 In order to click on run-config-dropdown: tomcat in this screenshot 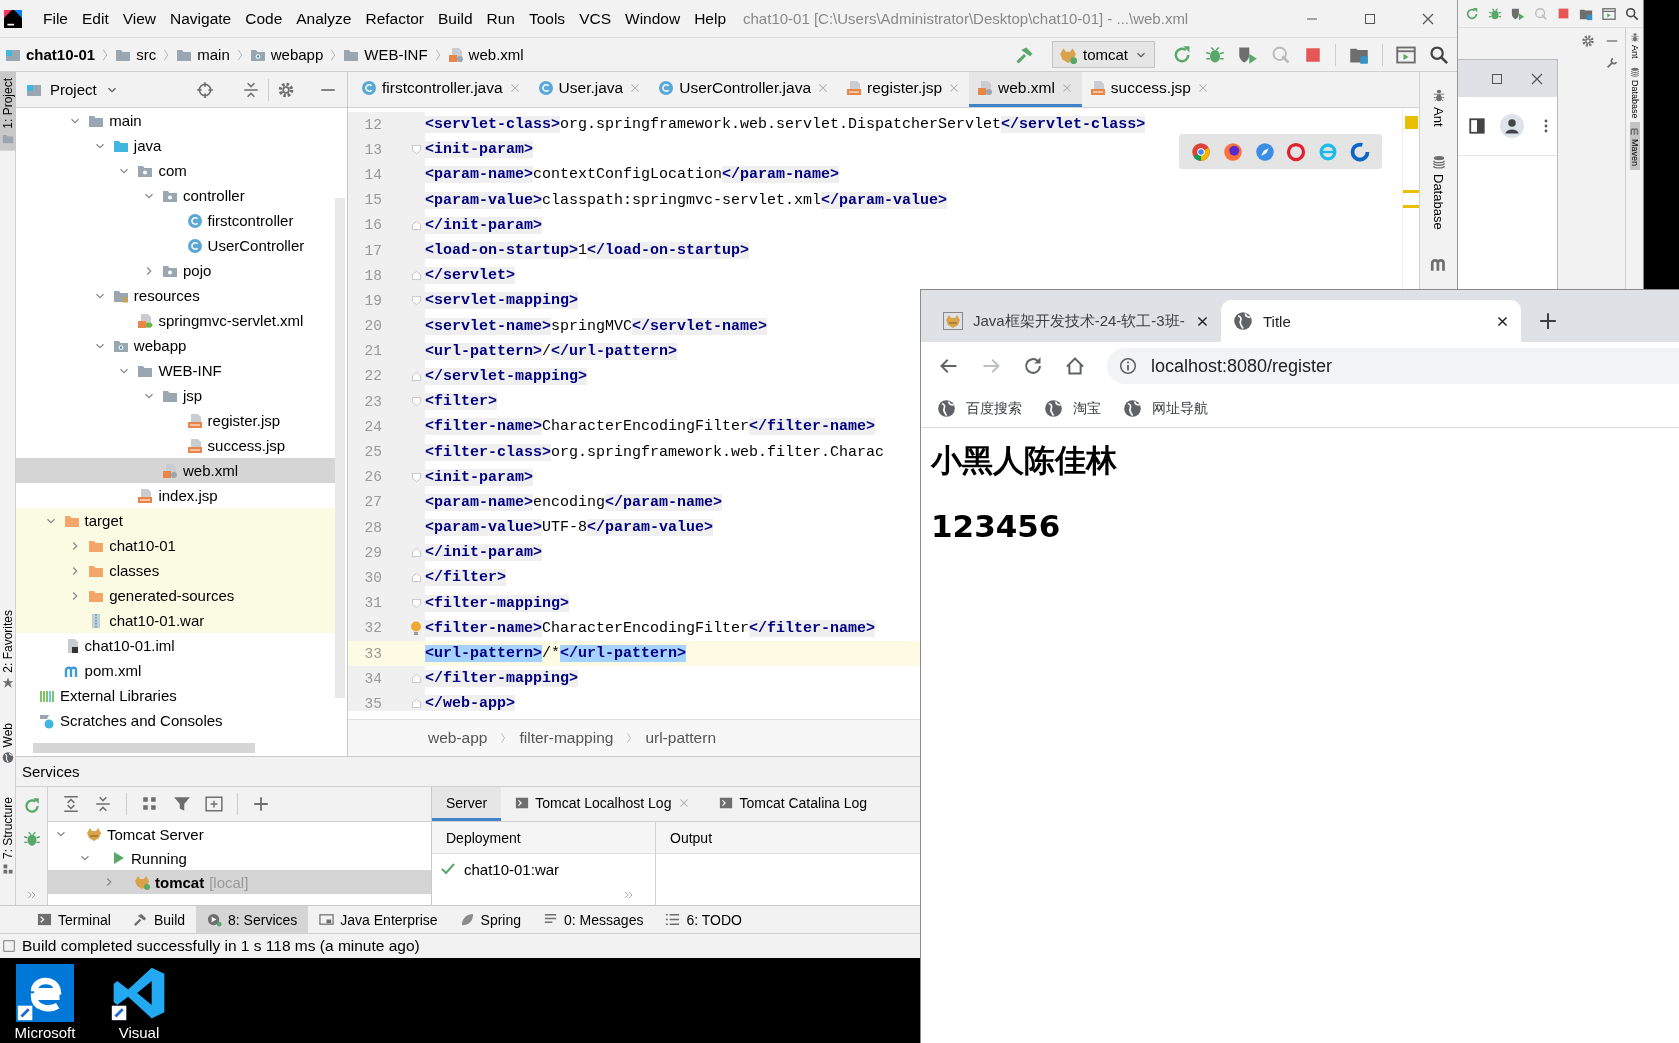, I will do `click(1103, 54)`.